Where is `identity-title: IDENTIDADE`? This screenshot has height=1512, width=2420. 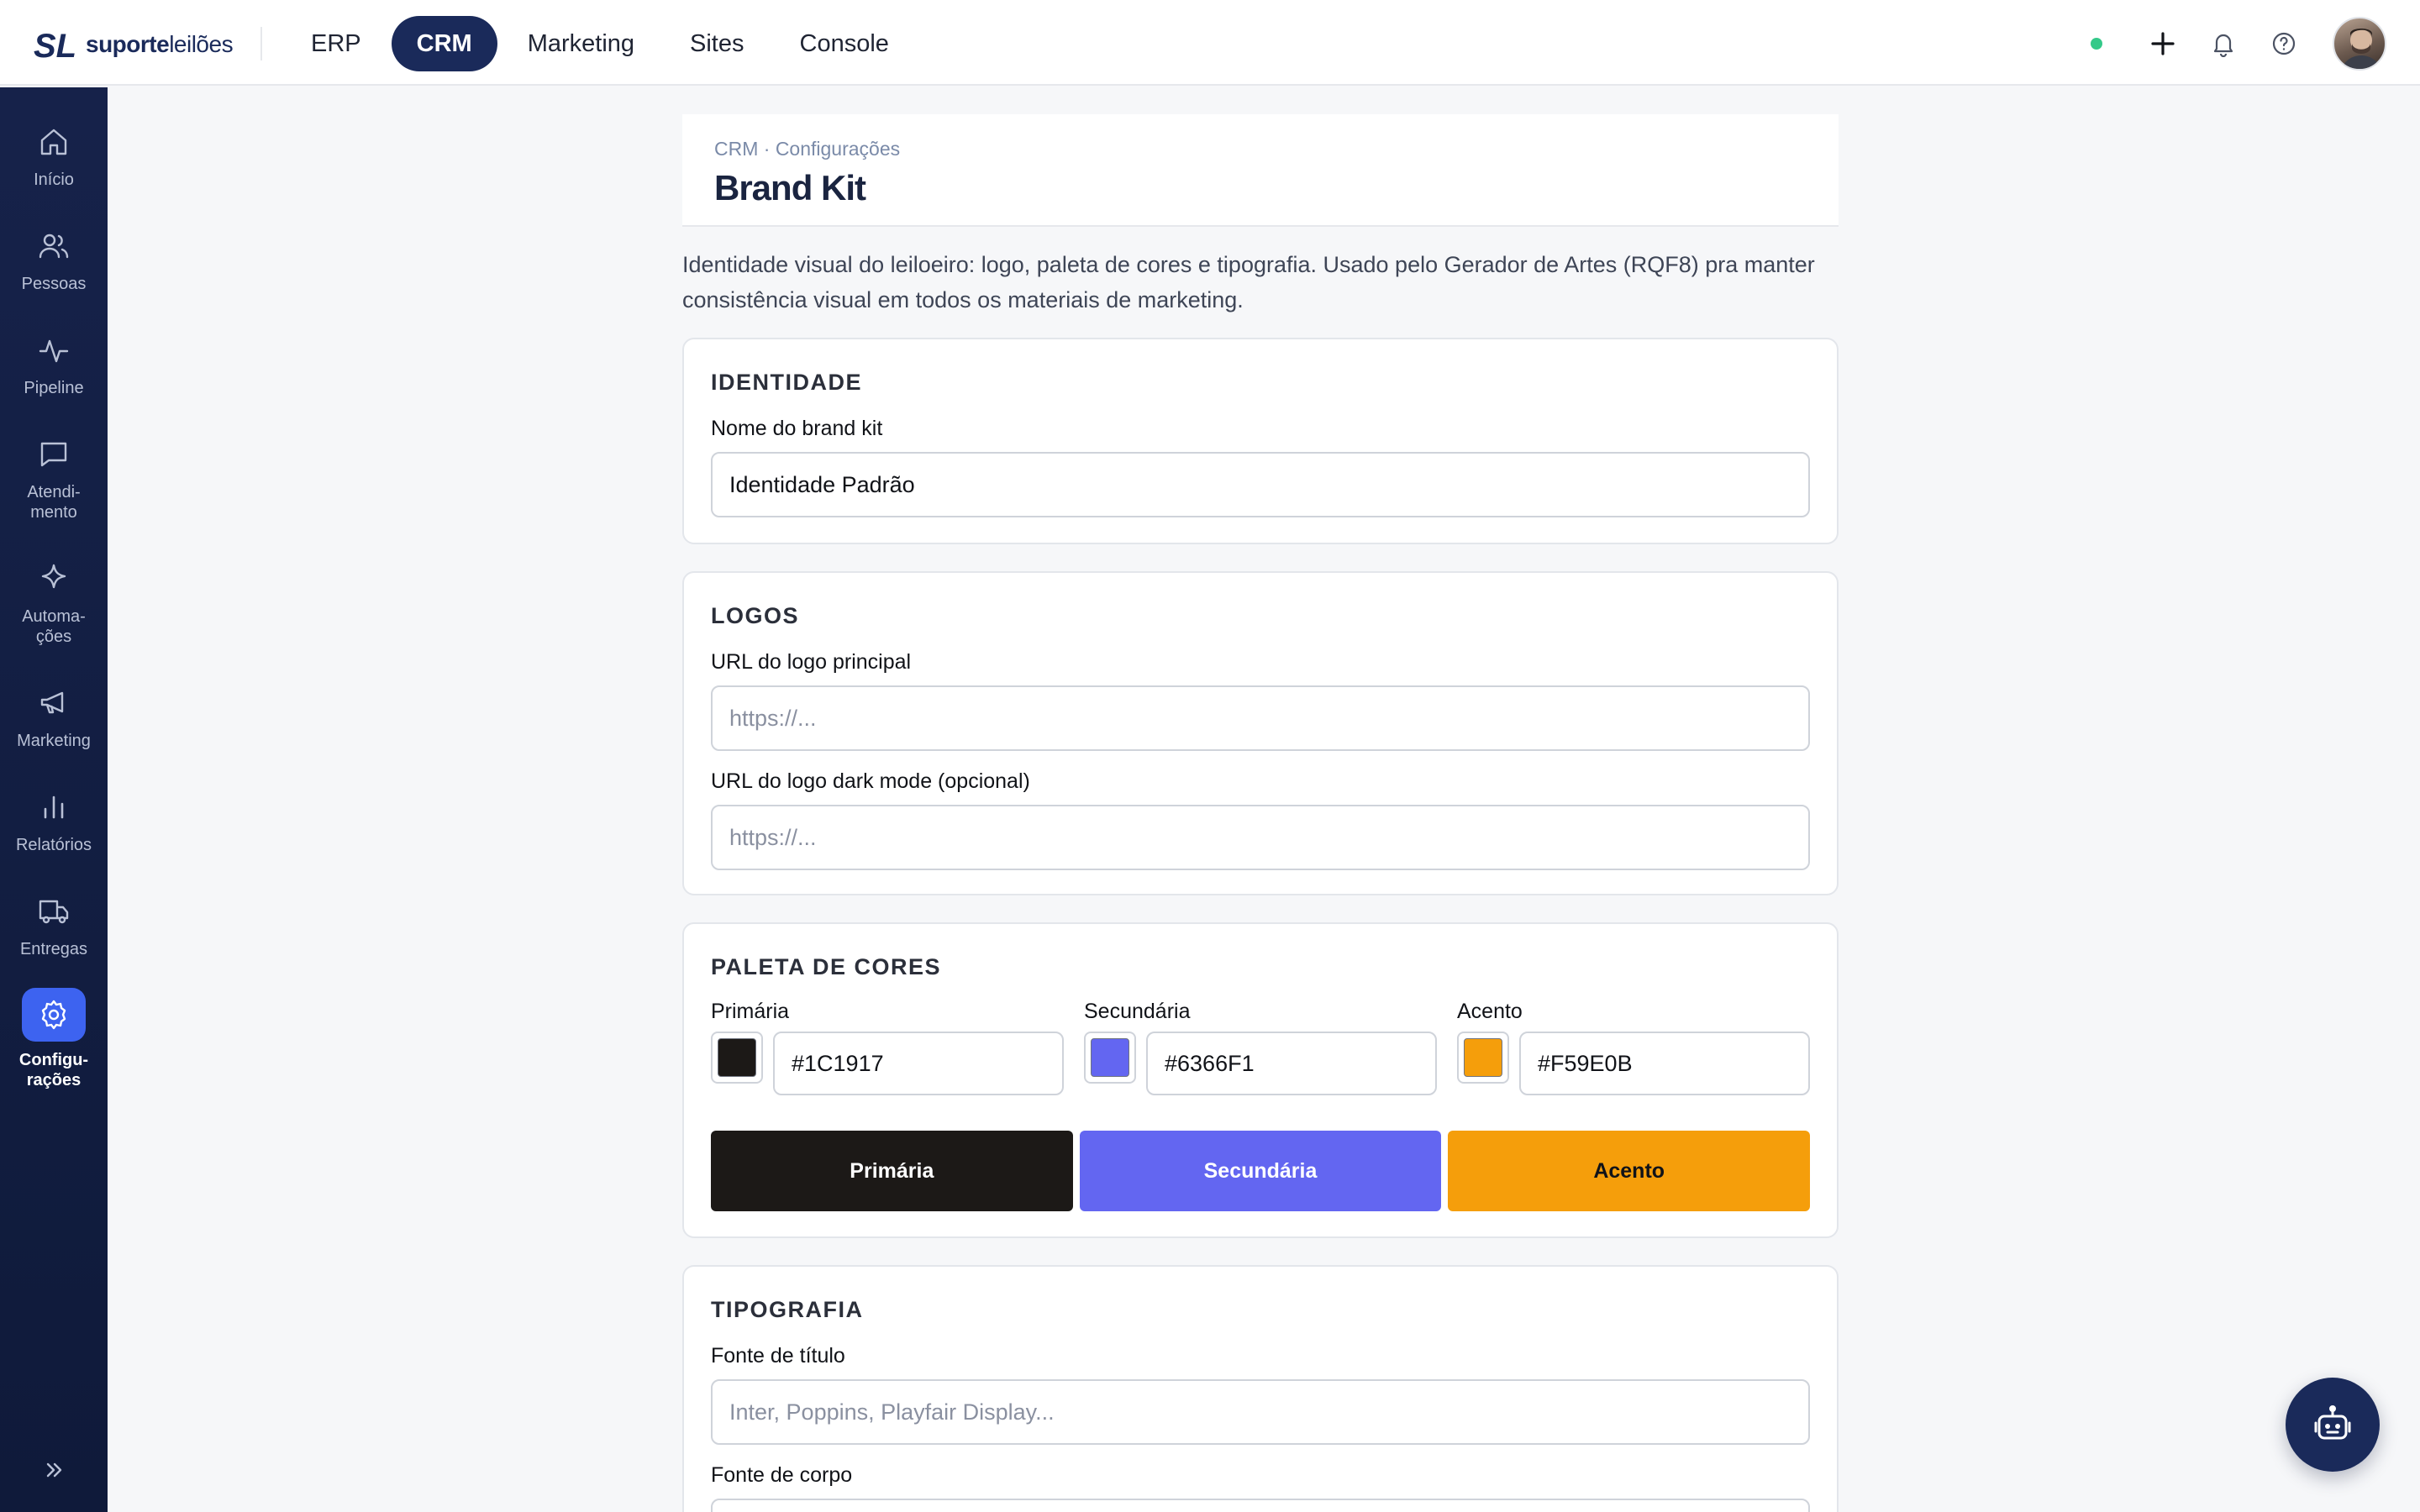
identity-title: IDENTIDADE is located at coordinates (787, 382).